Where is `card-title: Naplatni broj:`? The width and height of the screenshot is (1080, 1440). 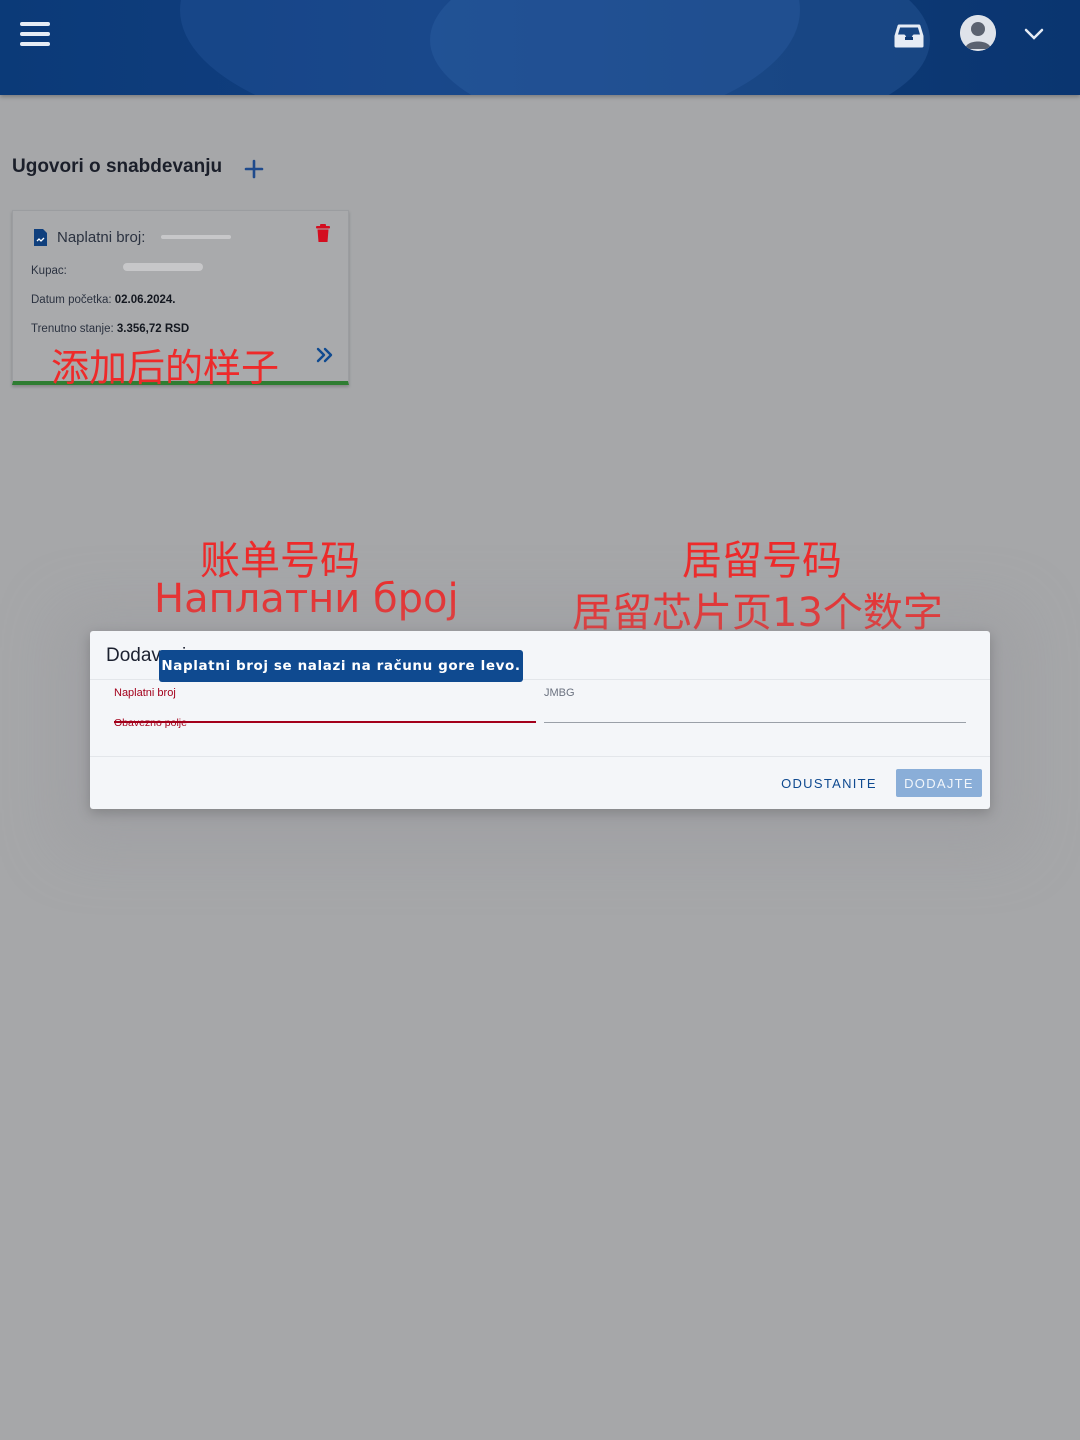
card-title: Naplatni broj: is located at coordinates (101, 237).